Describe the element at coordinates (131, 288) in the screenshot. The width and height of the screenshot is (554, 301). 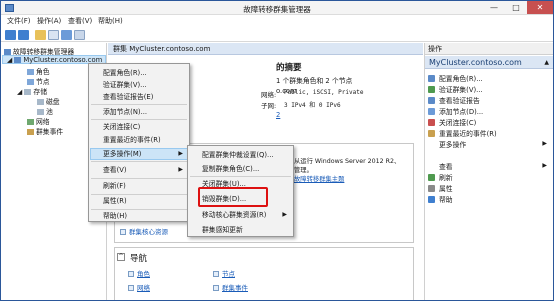
I see `network-icon` at that location.